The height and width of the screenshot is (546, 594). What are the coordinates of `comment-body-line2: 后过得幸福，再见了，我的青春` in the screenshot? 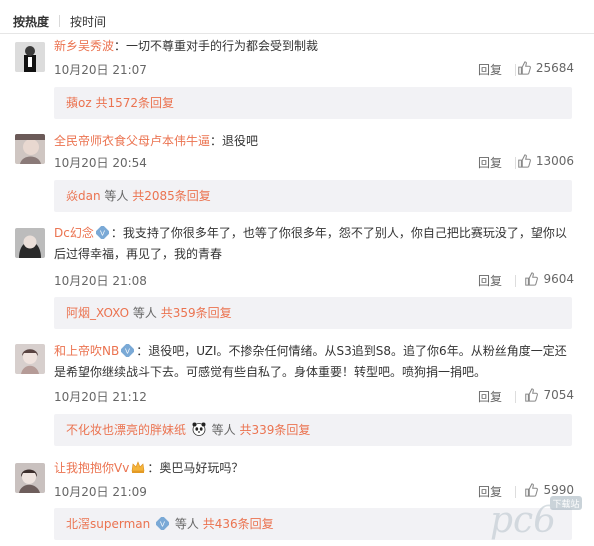 It's located at (138, 254).